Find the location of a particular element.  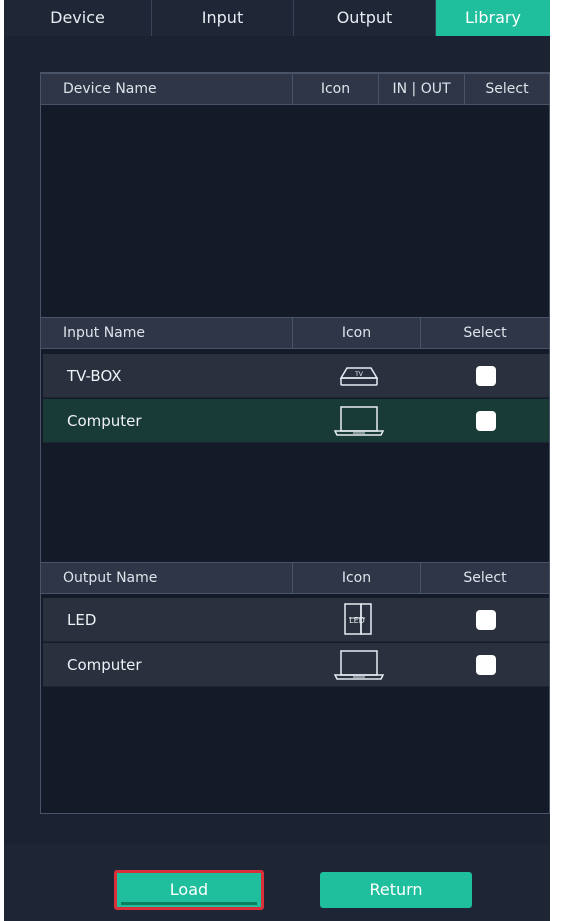

output-table-header: Output Name Icon Select is located at coordinates (295, 578).